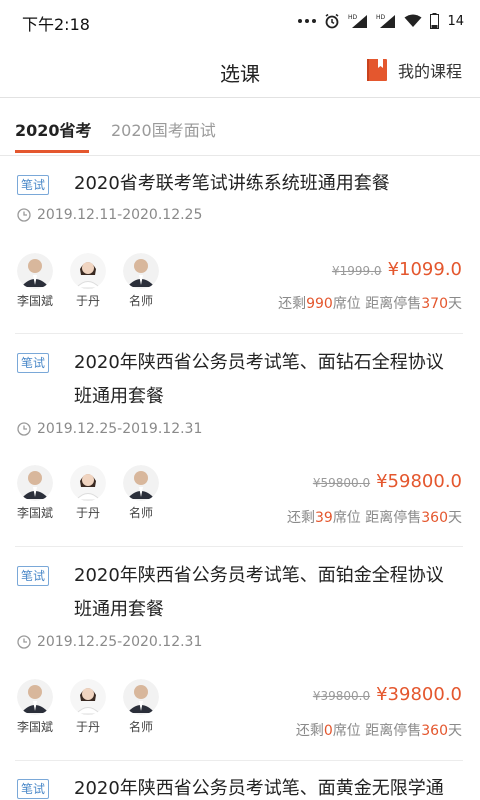 Image resolution: width=480 pixels, height=800 pixels. Describe the element at coordinates (356, 271) in the screenshot. I see `original-price: ¥1999.0` at that location.